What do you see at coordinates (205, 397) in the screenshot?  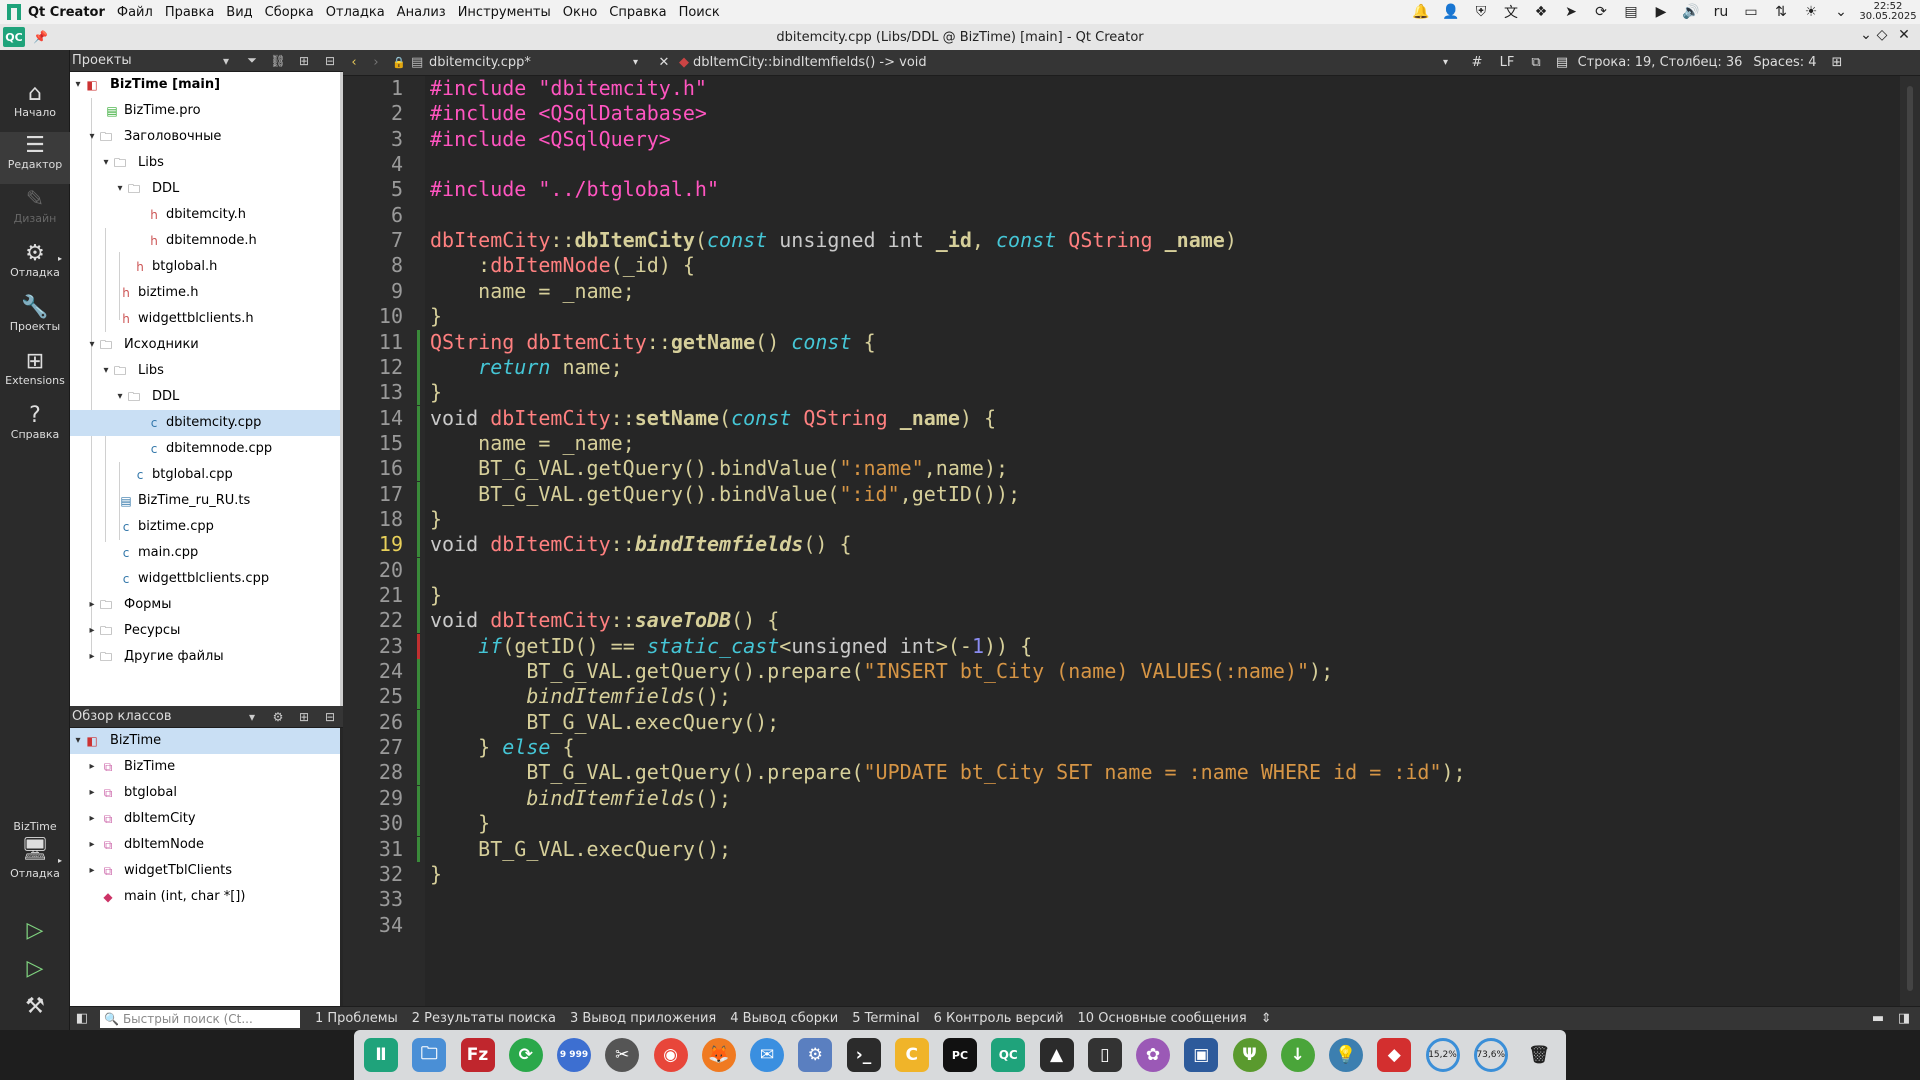 I see `tree-item-sources-ddl: ▾ 🗀 DDL` at bounding box center [205, 397].